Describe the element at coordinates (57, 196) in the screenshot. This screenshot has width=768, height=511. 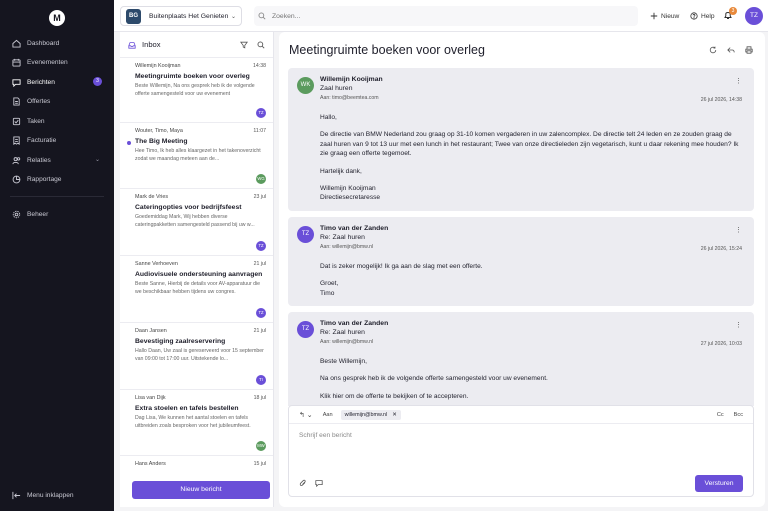
I see `sidebar-divider` at that location.